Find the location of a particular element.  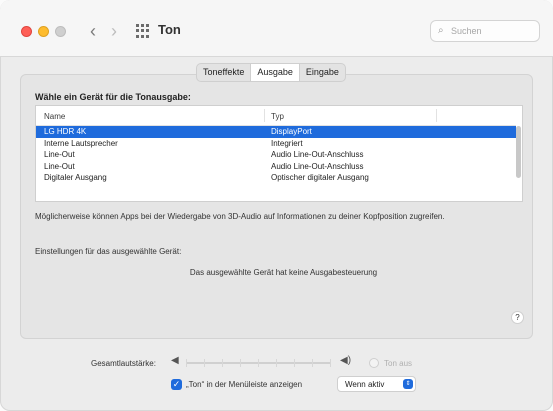

device-type: Optischer digitaler Ausgang is located at coordinates (320, 178).